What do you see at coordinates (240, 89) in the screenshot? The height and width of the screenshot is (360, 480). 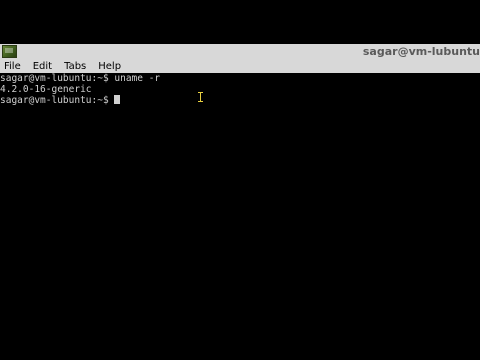 I see `terminal-line: 4.2.0-16-generic` at bounding box center [240, 89].